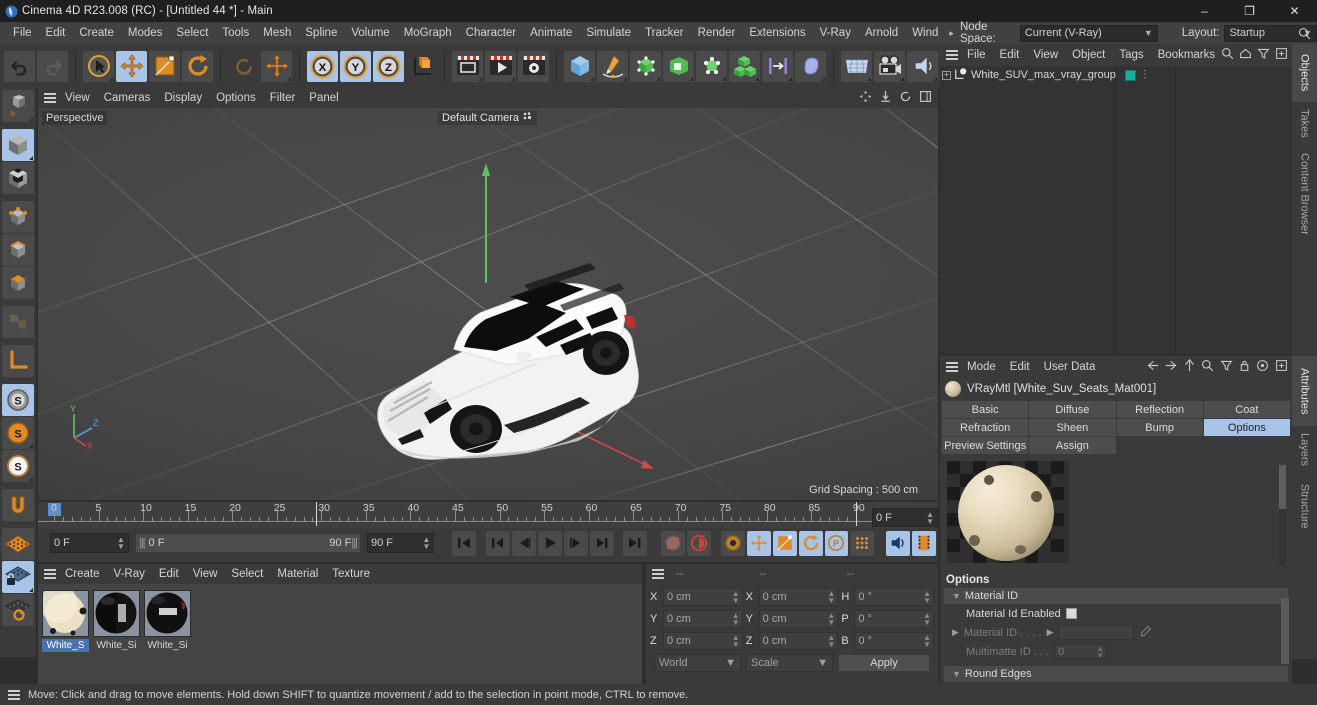 This screenshot has height=705, width=1317. I want to click on apply-button: Apply, so click(884, 663).